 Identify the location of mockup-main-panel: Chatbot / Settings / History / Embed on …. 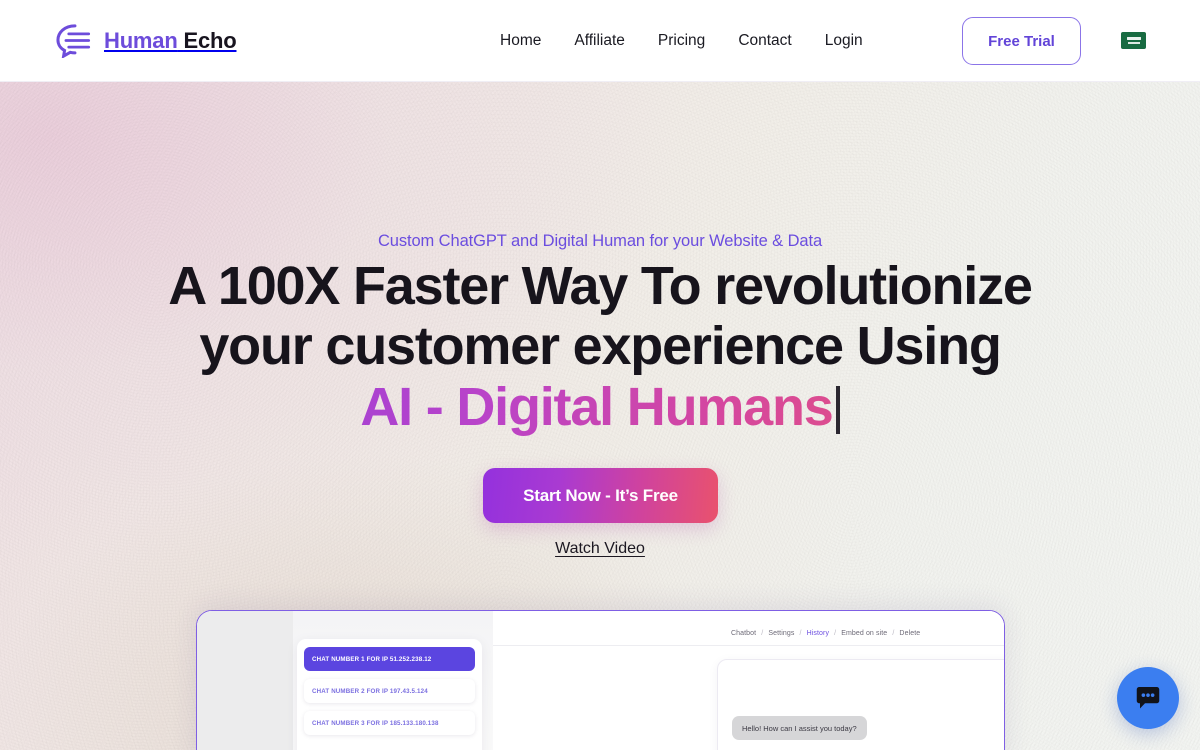
(748, 680).